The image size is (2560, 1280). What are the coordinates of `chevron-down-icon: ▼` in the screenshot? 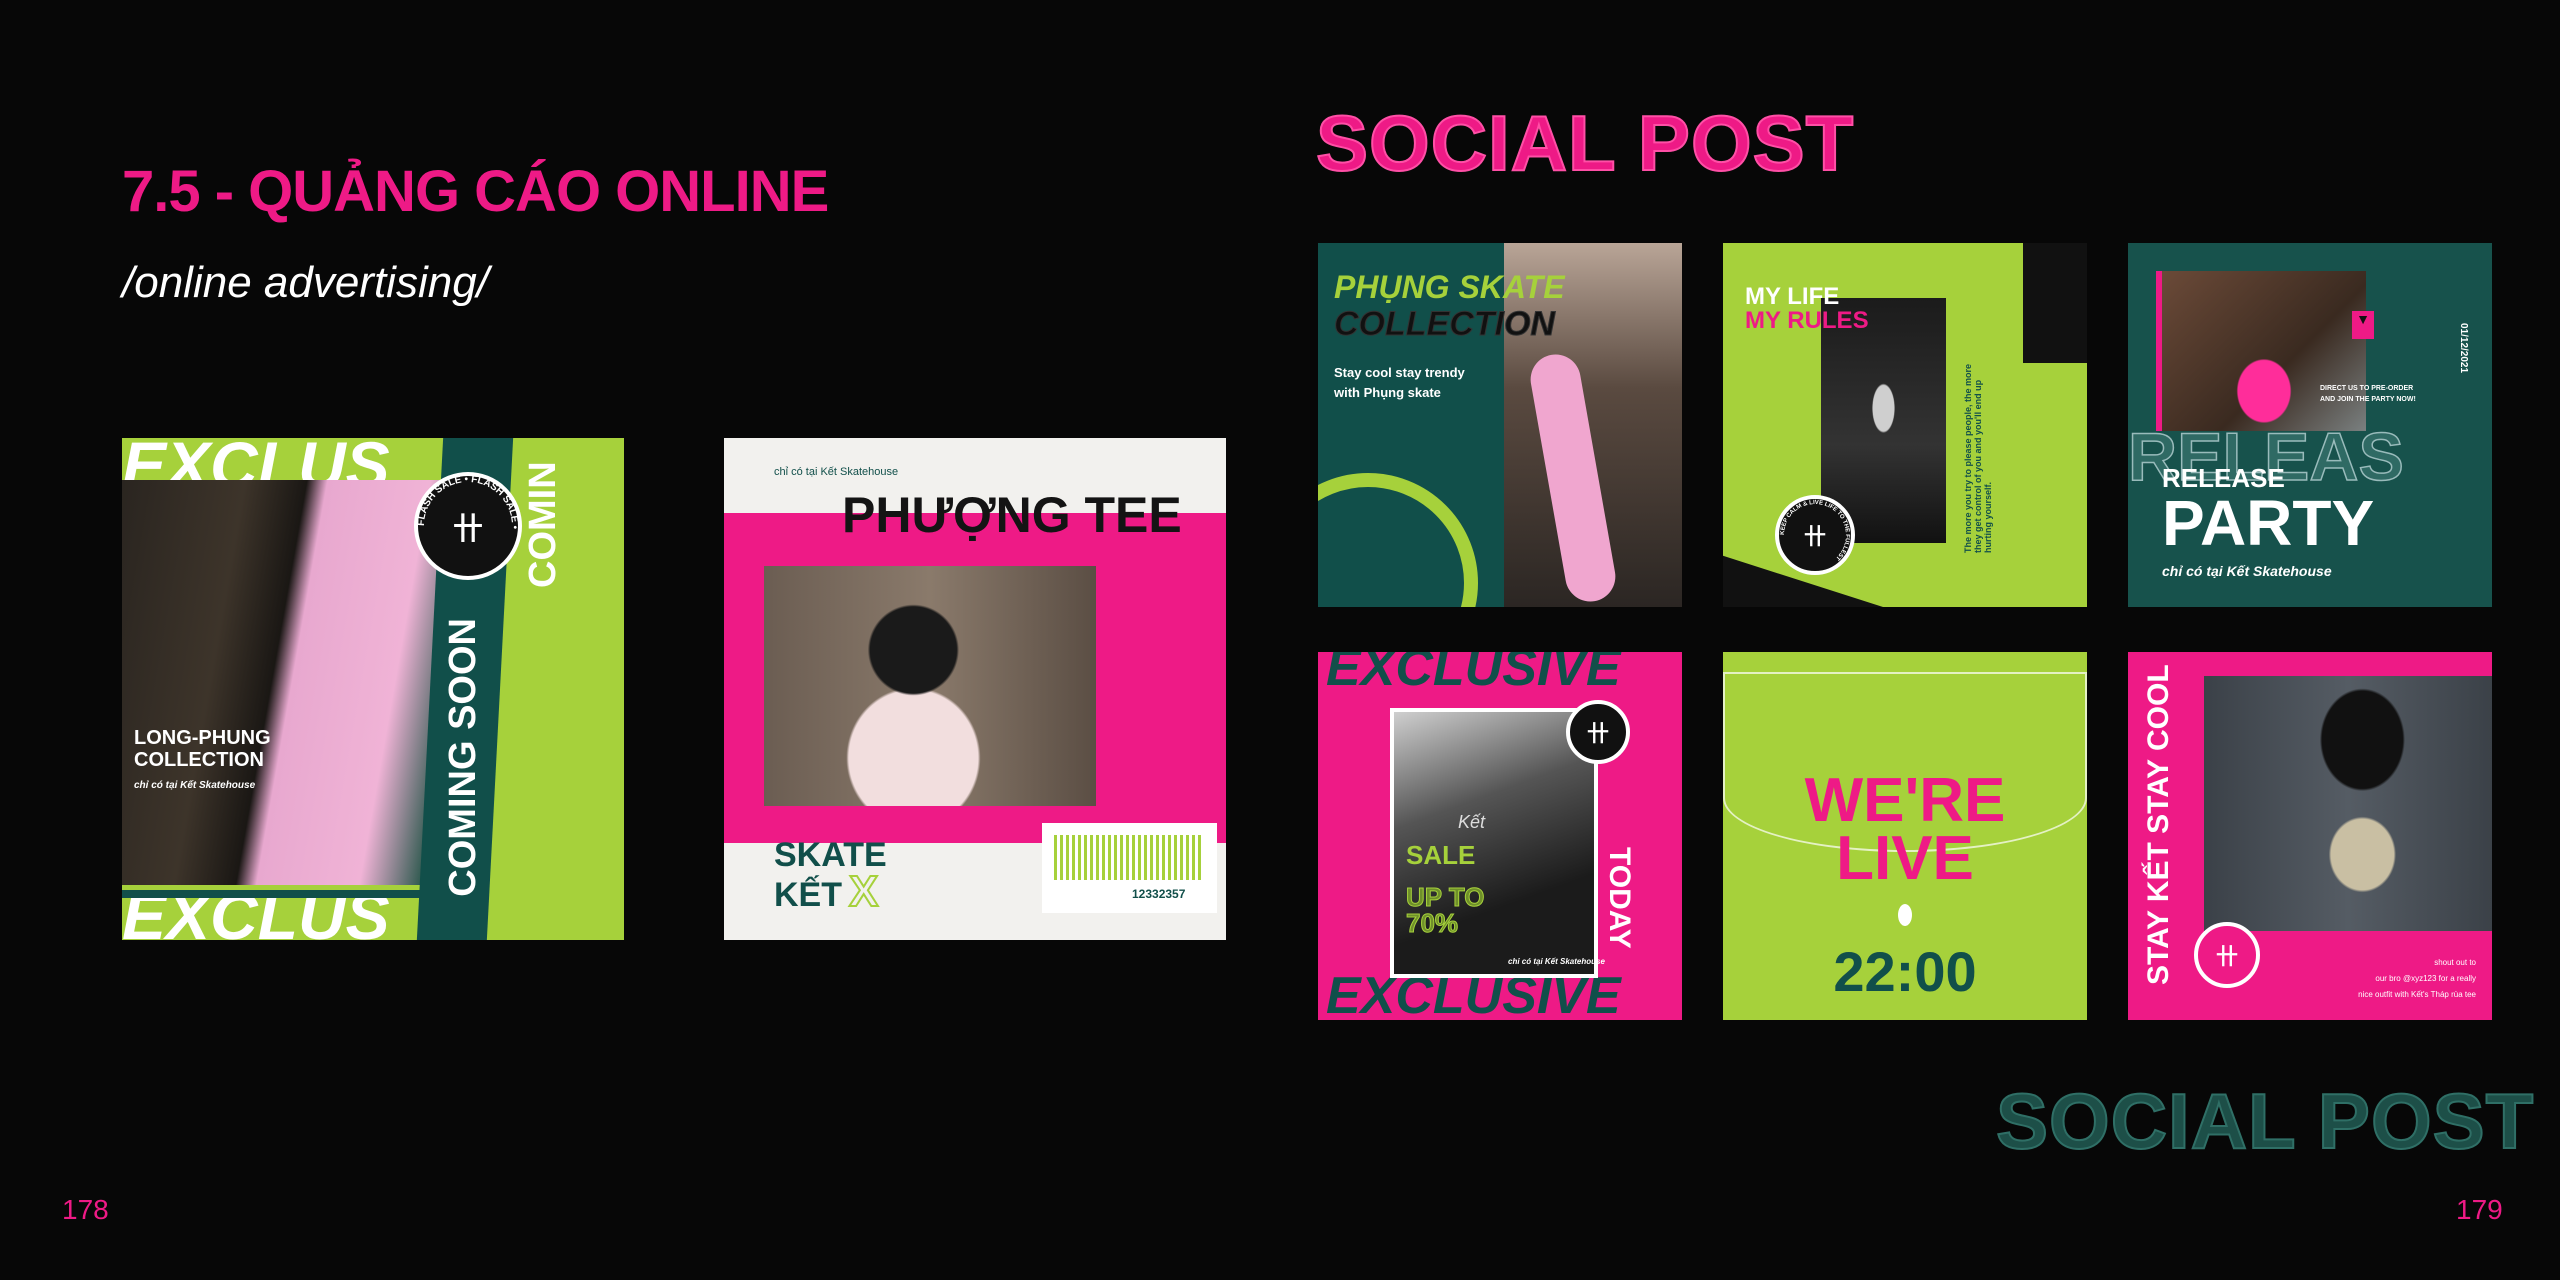 It's located at (2363, 325).